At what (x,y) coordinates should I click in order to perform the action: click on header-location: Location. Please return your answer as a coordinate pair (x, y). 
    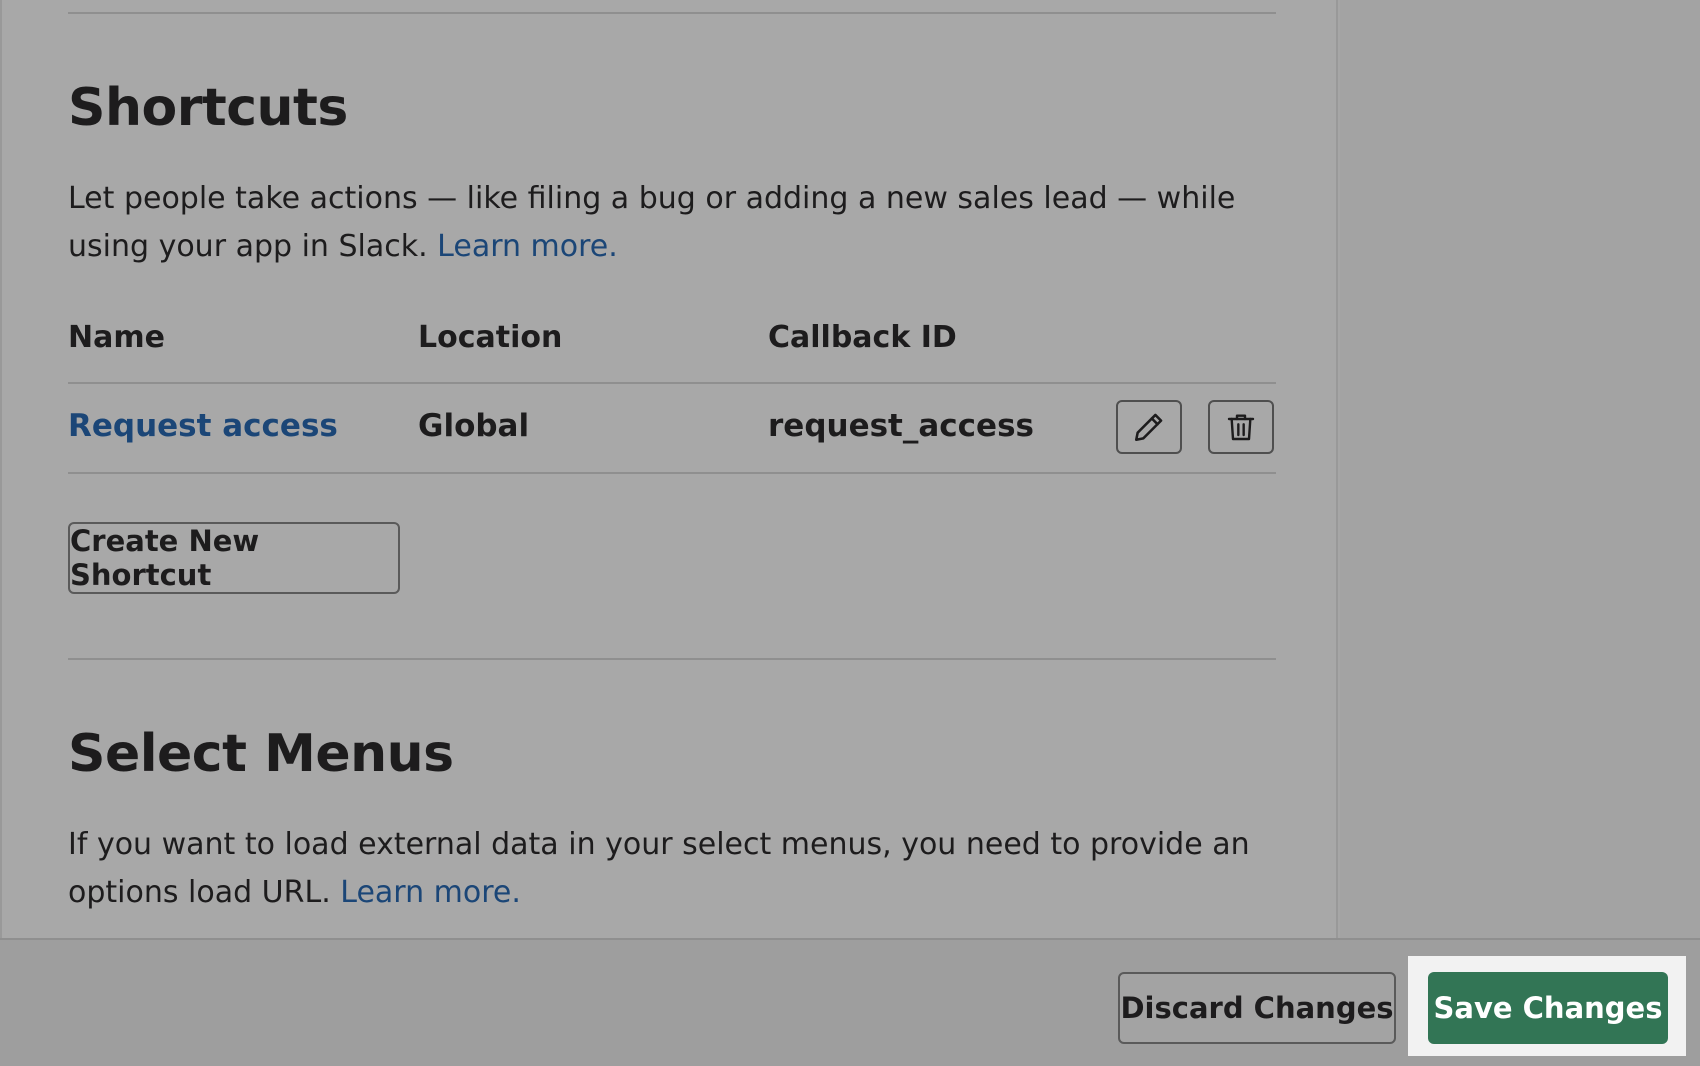
    Looking at the image, I should click on (490, 337).